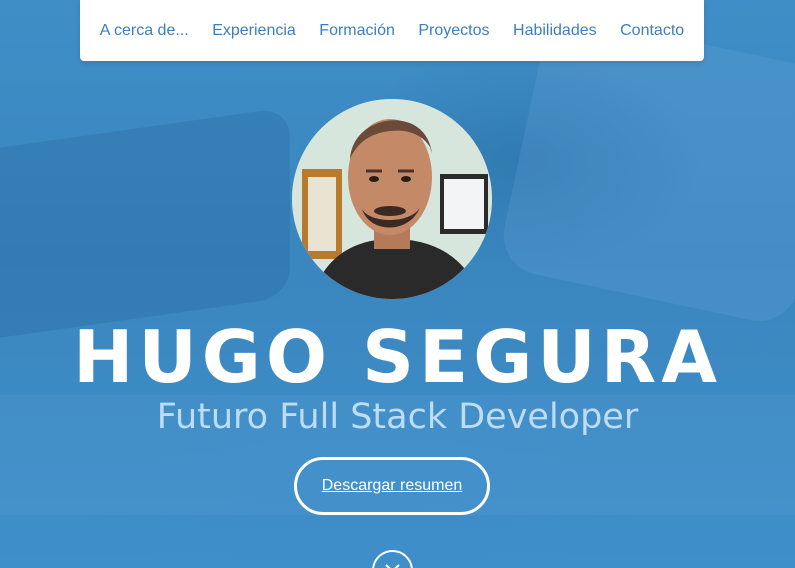  I want to click on nav-link-contact: Contacto, so click(652, 31).